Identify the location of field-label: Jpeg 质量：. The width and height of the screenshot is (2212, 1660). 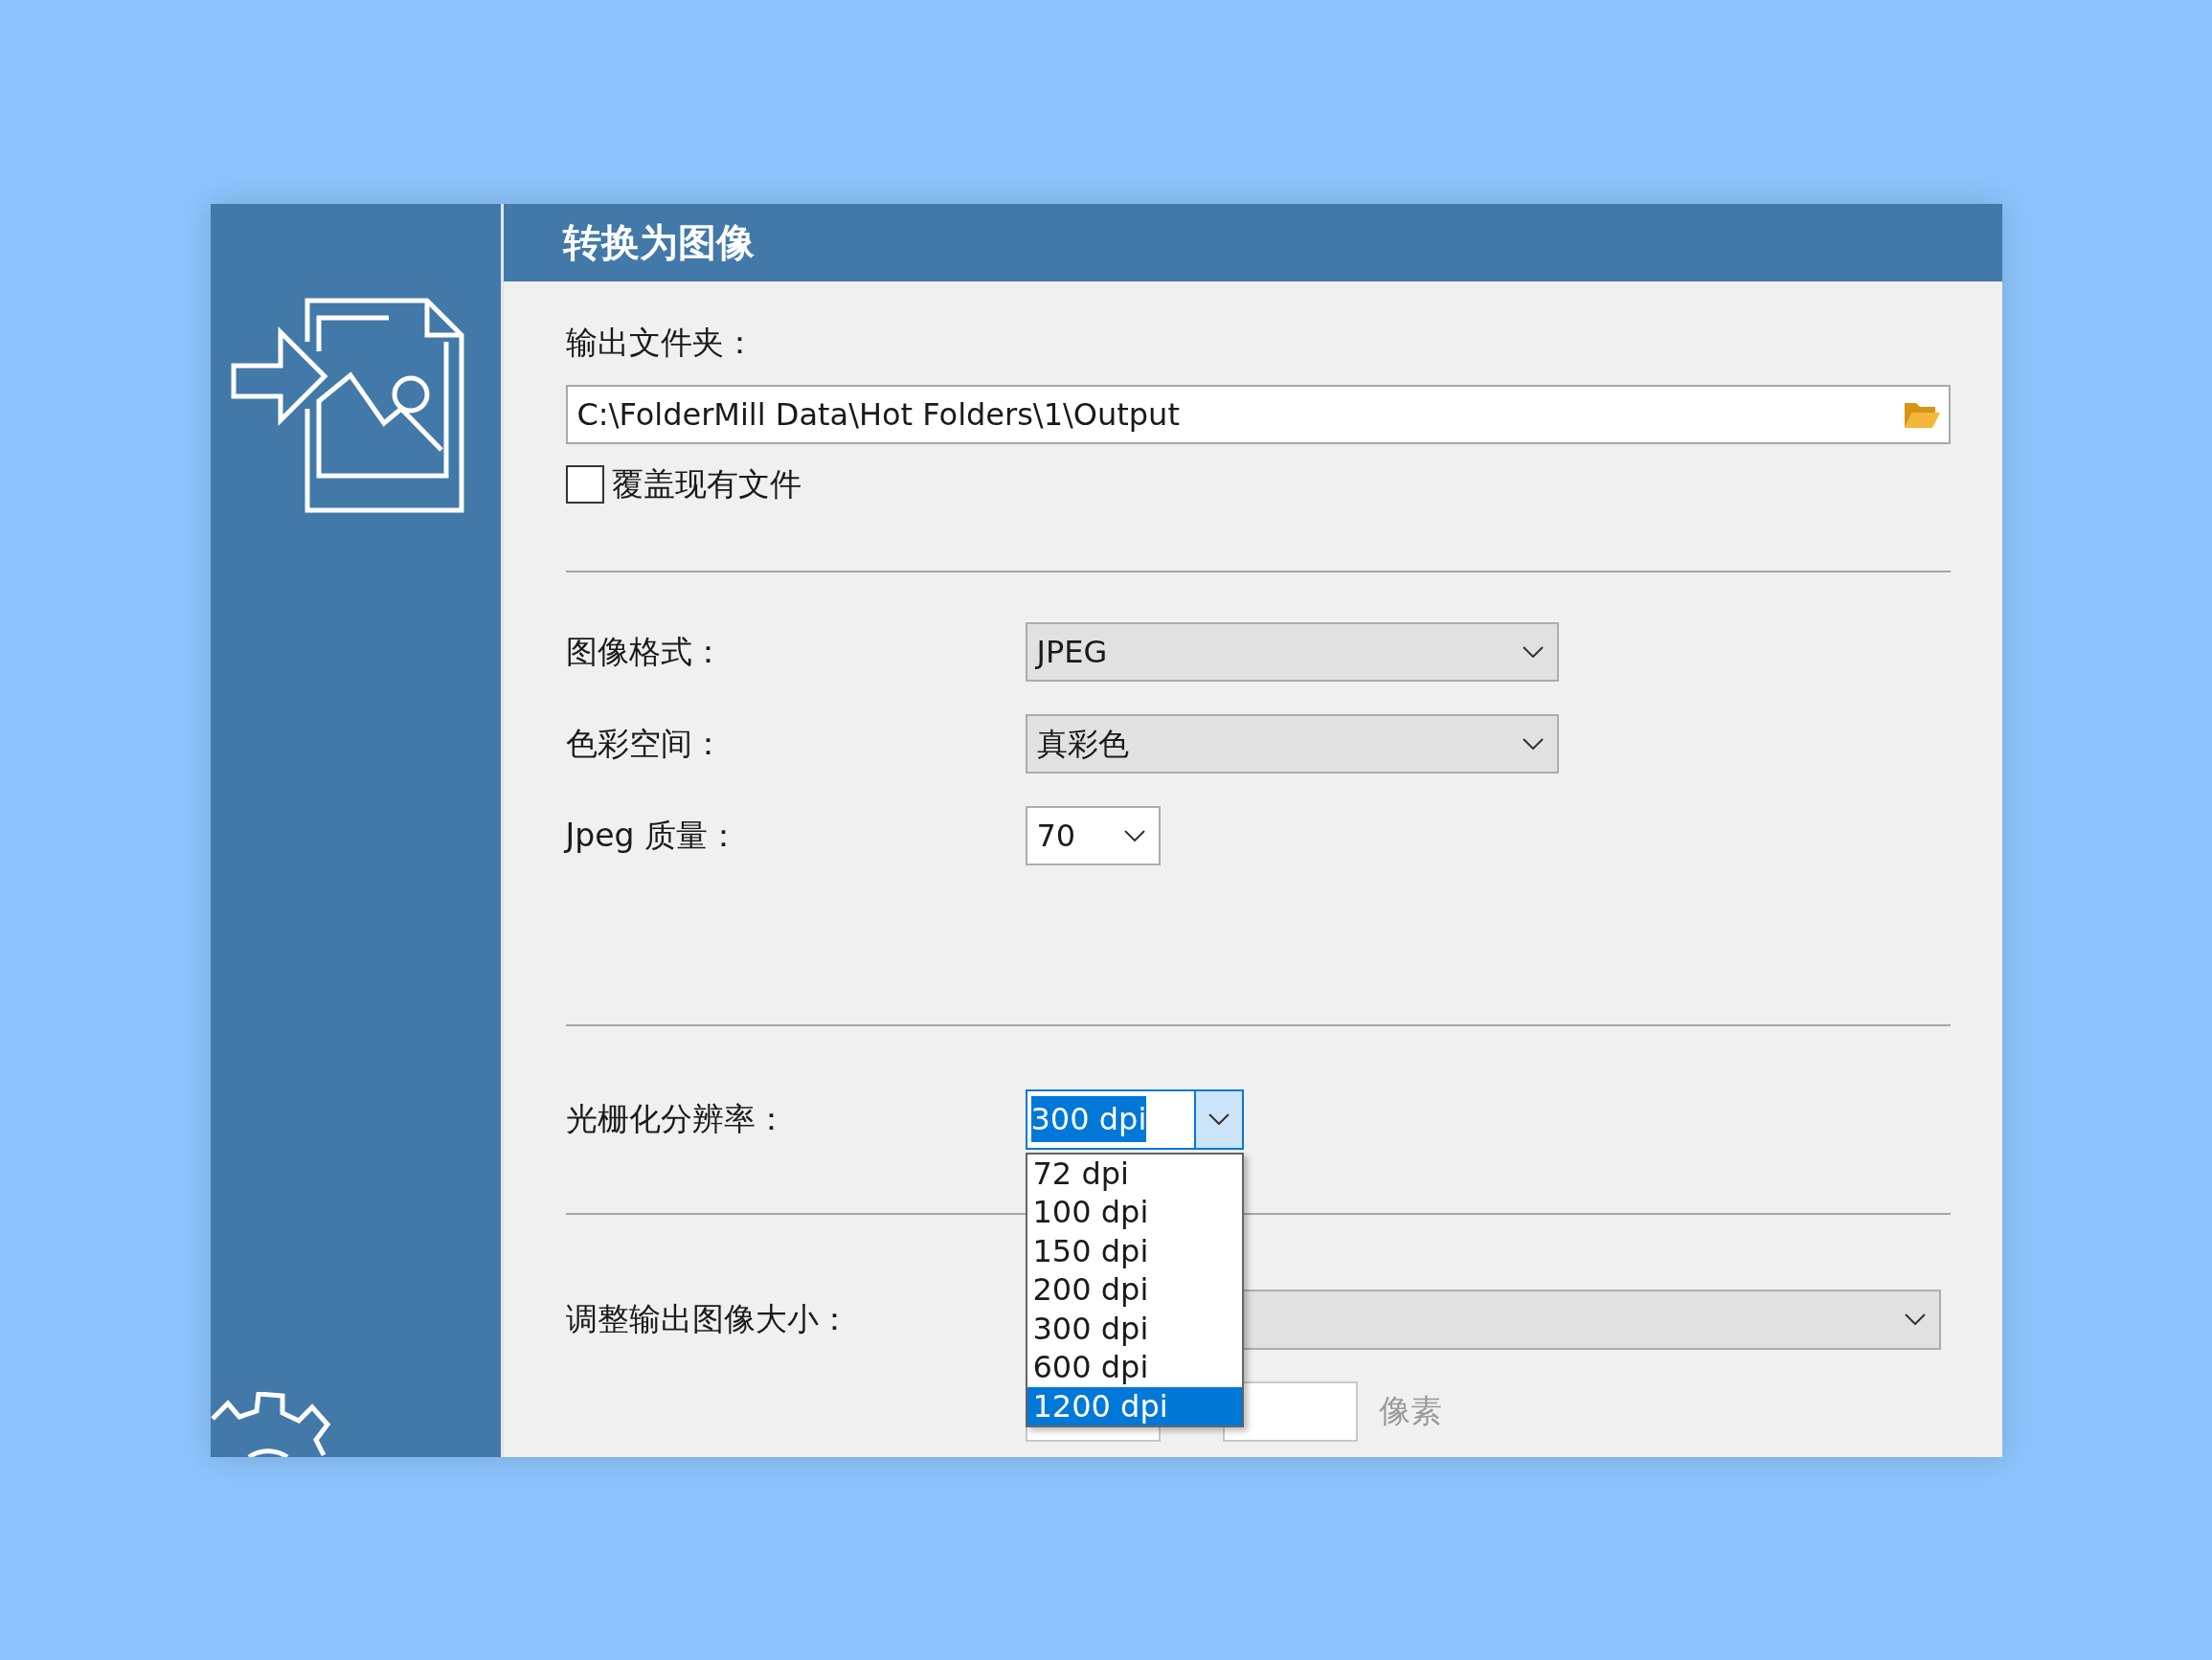
(652, 835).